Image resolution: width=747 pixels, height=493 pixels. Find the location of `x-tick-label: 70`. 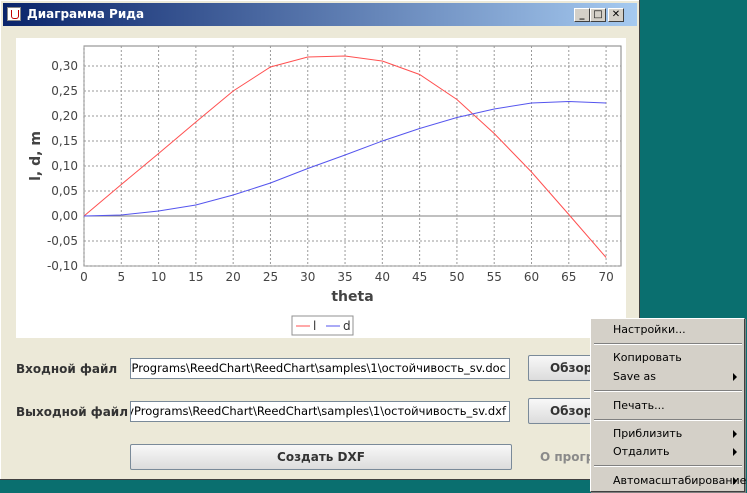

x-tick-label: 70 is located at coordinates (605, 277).